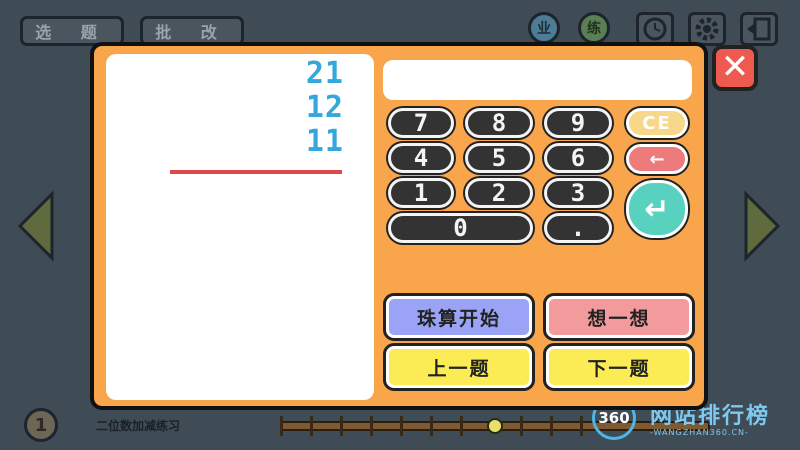  I want to click on backspace-arrow-icon: ←, so click(657, 159).